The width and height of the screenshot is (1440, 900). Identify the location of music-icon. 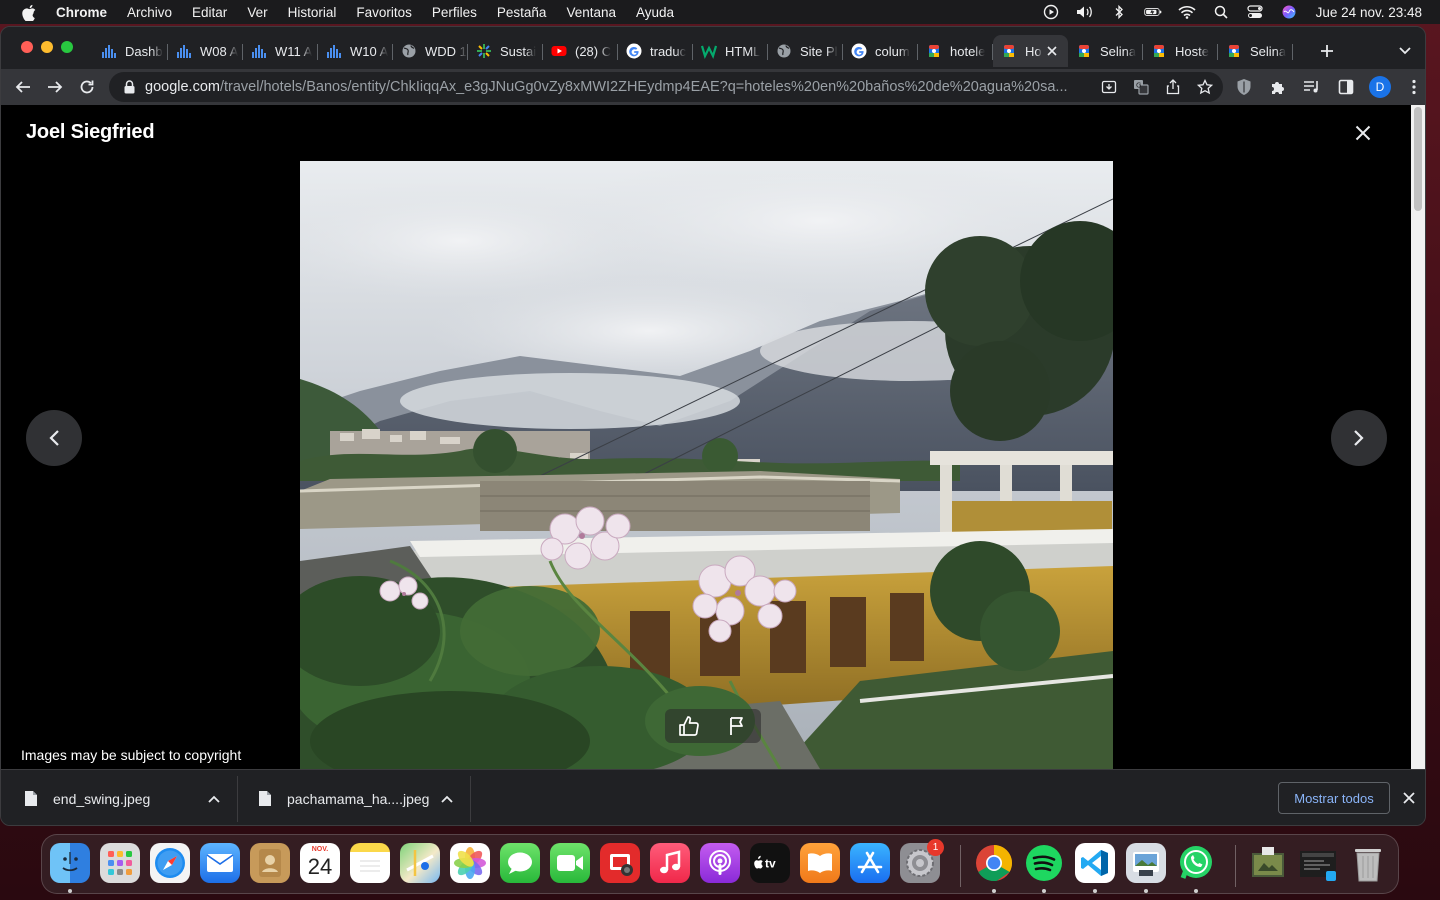
(670, 863).